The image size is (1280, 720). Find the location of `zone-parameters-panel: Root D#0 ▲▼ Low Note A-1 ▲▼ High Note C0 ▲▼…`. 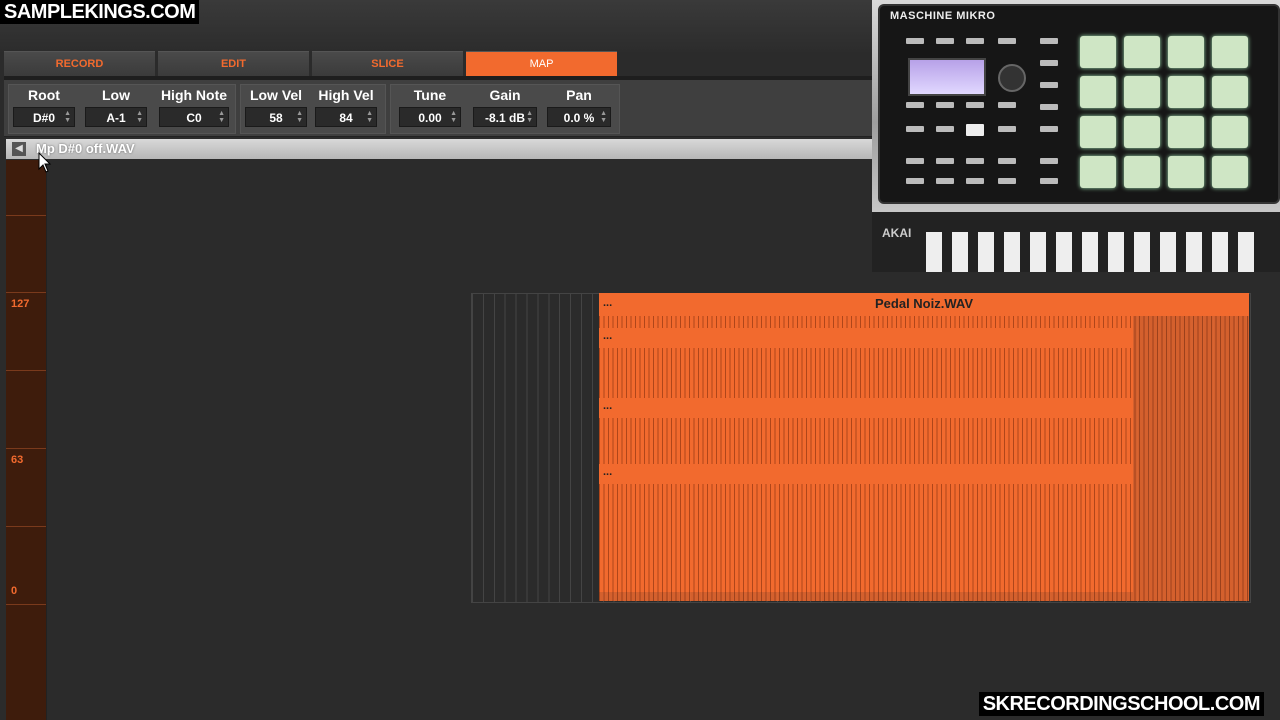

zone-parameters-panel: Root D#0 ▲▼ Low Note A-1 ▲▼ High Note C0 ▲▼… is located at coordinates (438, 108).